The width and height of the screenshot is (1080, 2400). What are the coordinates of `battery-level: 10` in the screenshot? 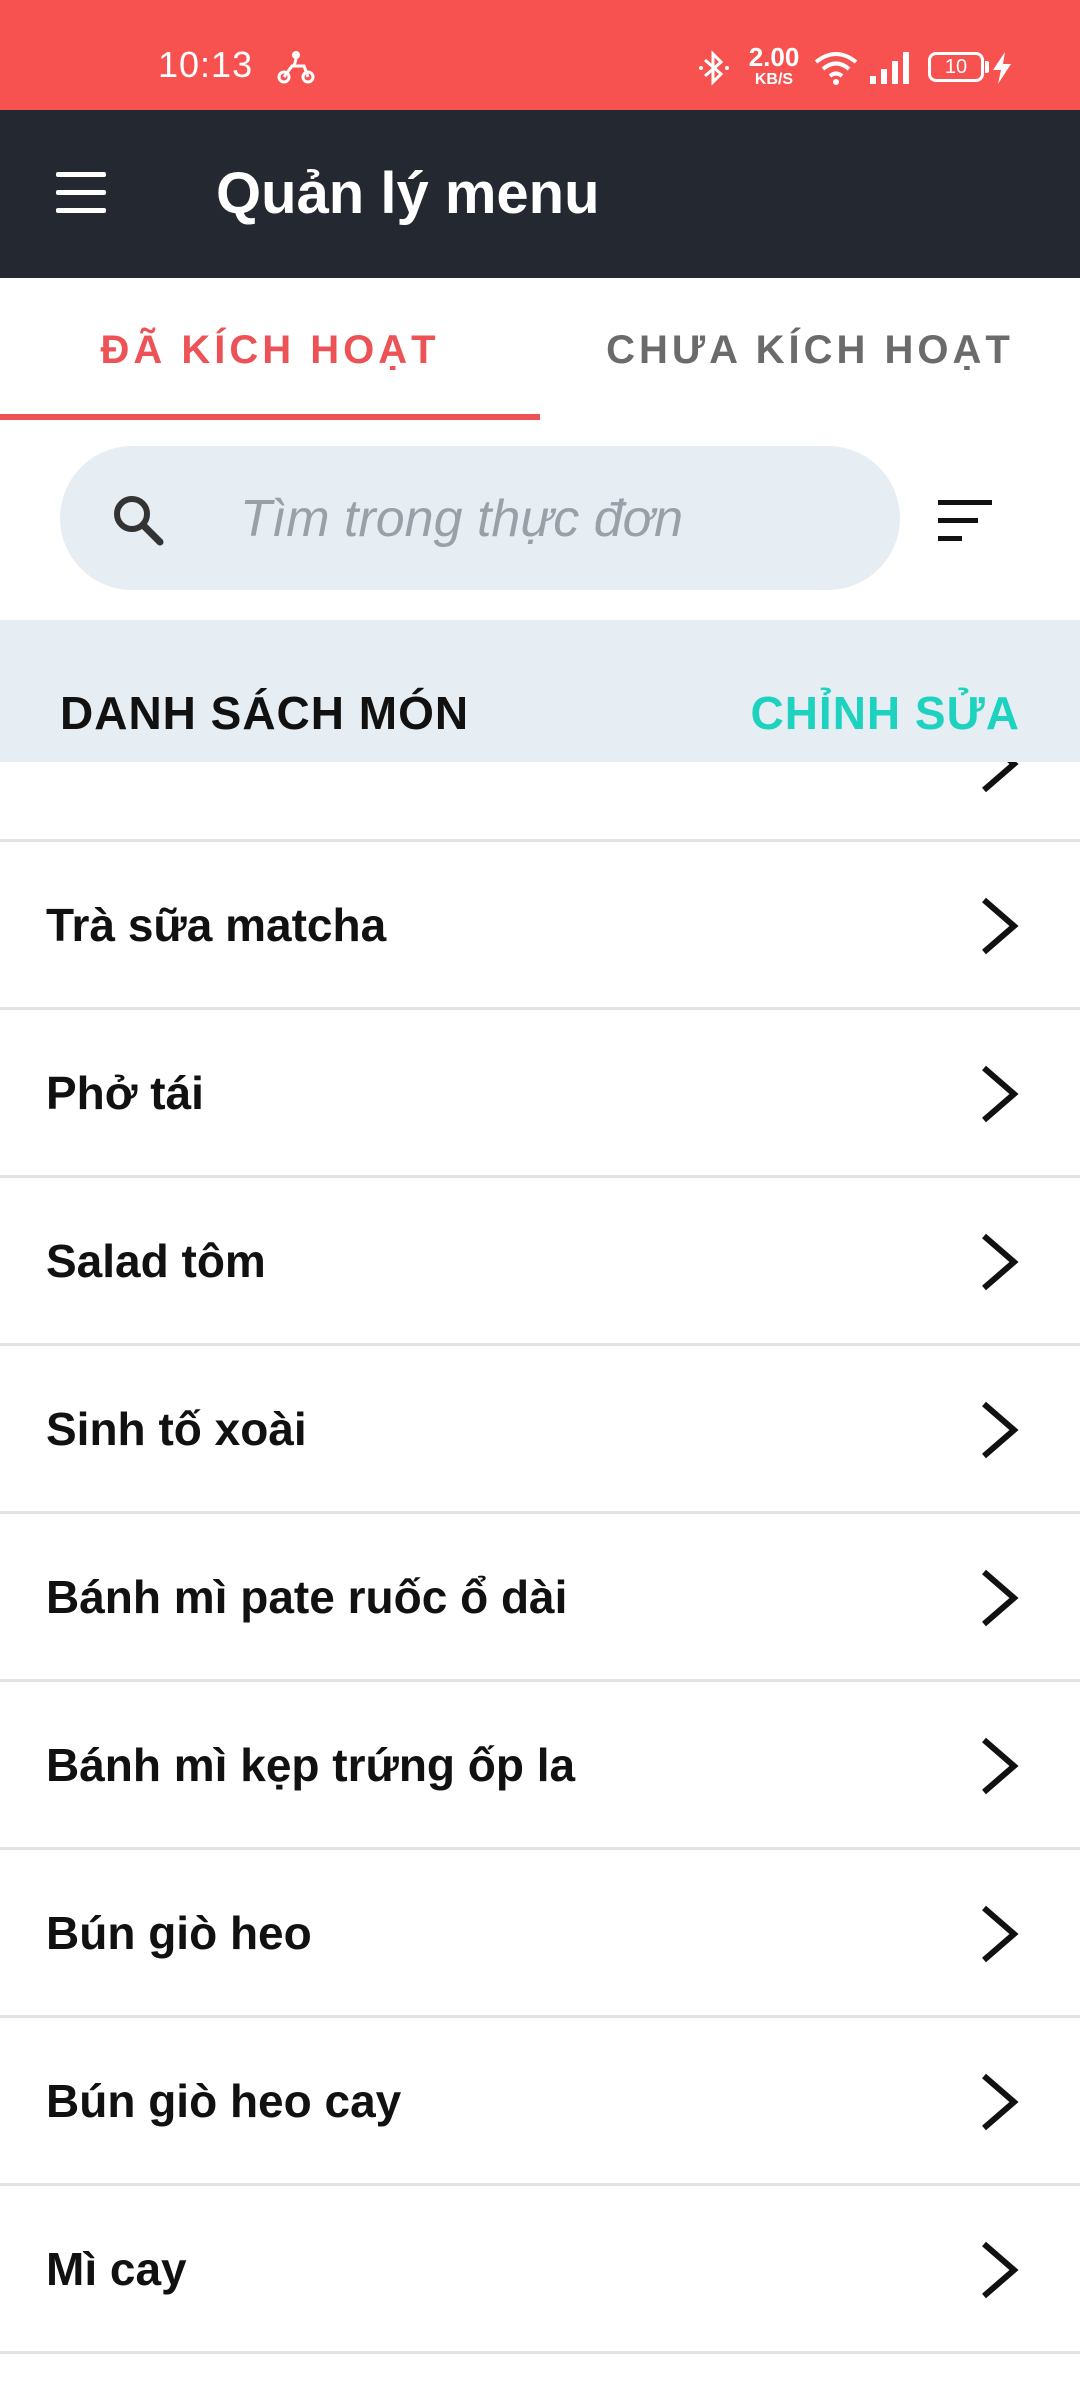 It's located at (956, 67).